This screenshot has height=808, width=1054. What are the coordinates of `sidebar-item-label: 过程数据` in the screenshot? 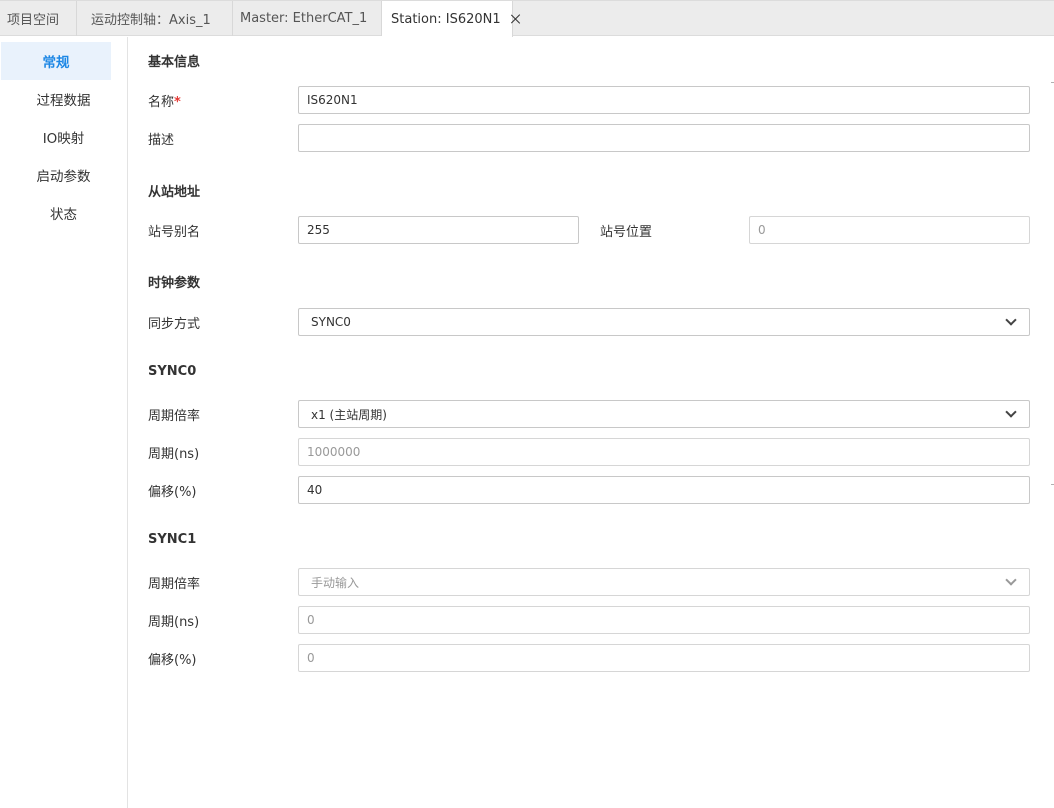 It's located at (63, 101).